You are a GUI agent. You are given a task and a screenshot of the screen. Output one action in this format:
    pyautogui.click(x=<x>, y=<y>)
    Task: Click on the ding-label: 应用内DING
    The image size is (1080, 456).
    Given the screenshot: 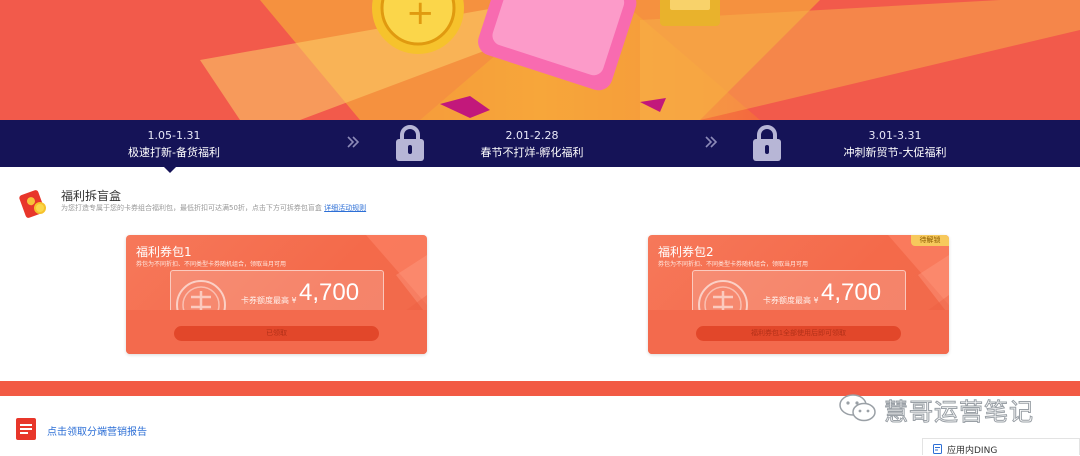 What is the action you would take?
    pyautogui.click(x=972, y=451)
    